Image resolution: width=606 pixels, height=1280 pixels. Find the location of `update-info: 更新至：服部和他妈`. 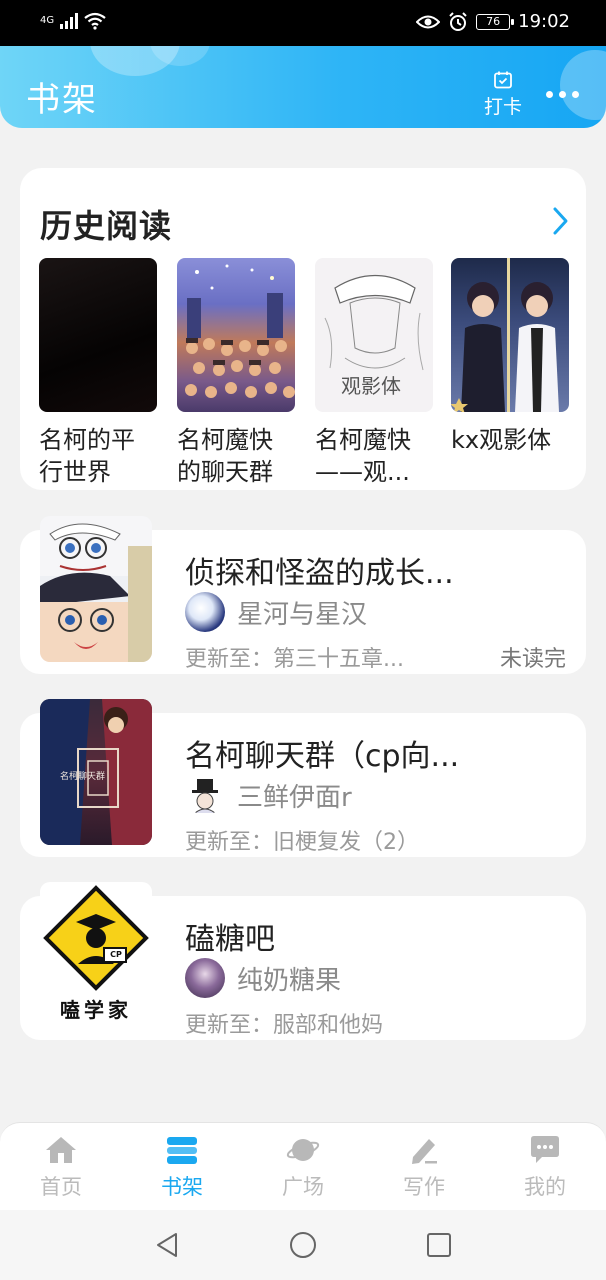

update-info: 更新至：服部和他妈 is located at coordinates (284, 1025).